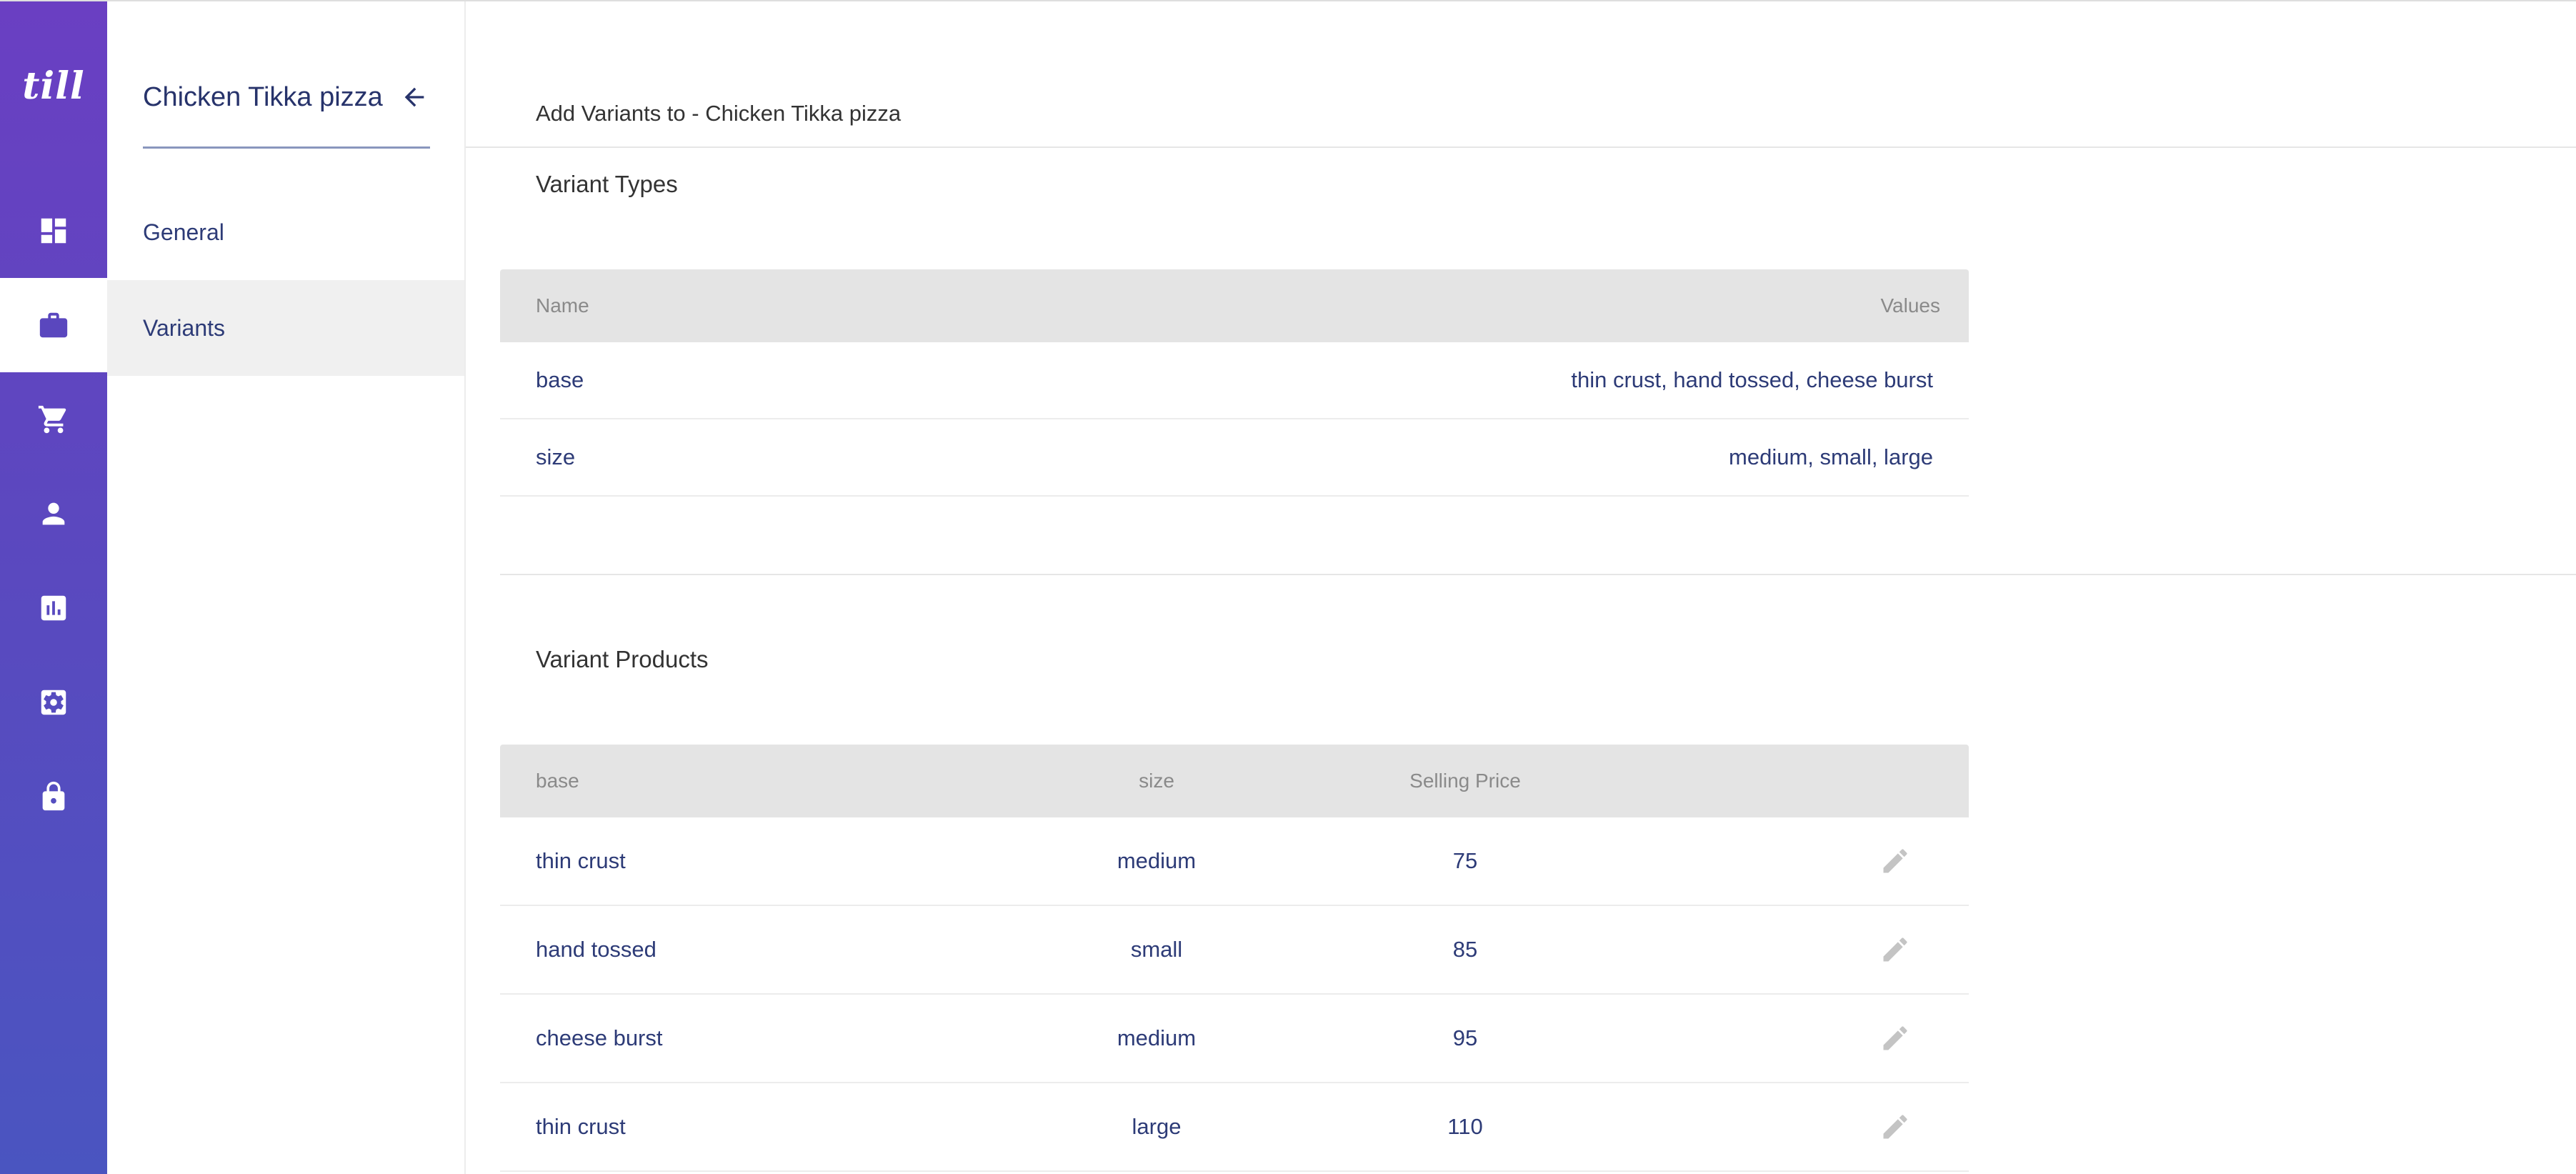  I want to click on till-logo: till, so click(54, 86).